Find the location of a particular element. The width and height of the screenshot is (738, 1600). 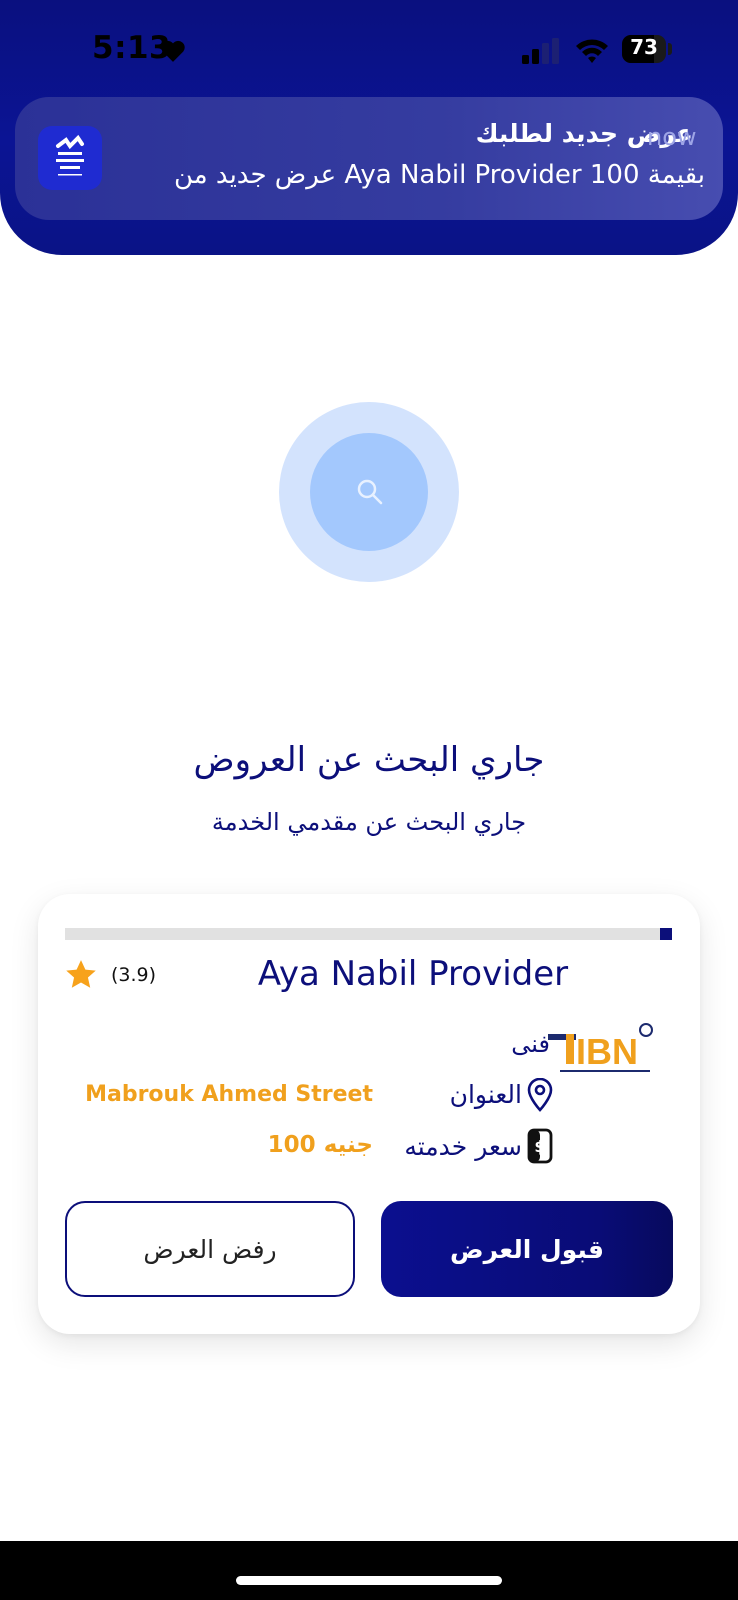

app-icon is located at coordinates (70, 158).